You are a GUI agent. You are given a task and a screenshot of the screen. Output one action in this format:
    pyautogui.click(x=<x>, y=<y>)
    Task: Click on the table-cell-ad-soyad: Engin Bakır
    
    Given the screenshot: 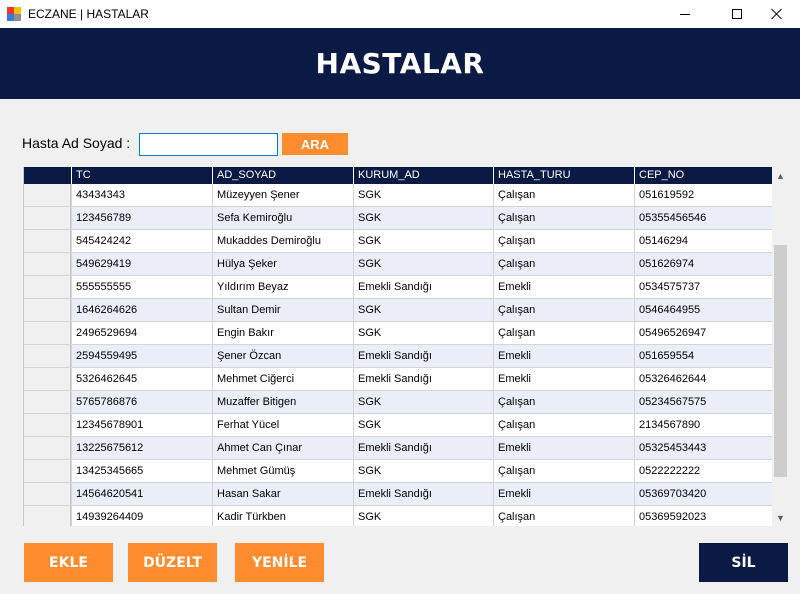 What is the action you would take?
    pyautogui.click(x=282, y=333)
    